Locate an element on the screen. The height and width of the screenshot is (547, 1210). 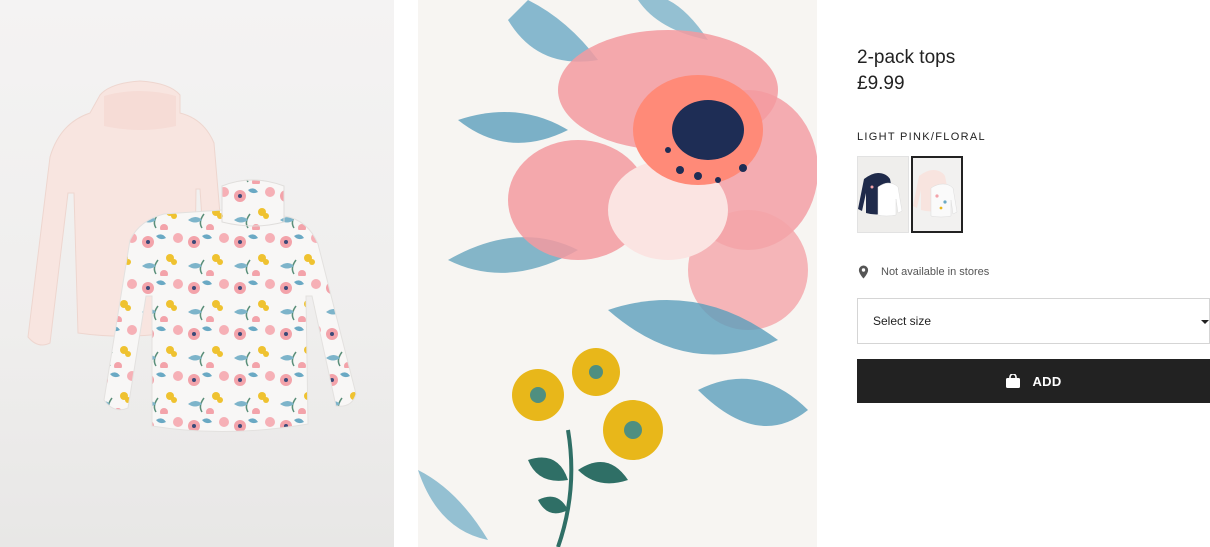
size-select-label: Select size is located at coordinates (902, 321).